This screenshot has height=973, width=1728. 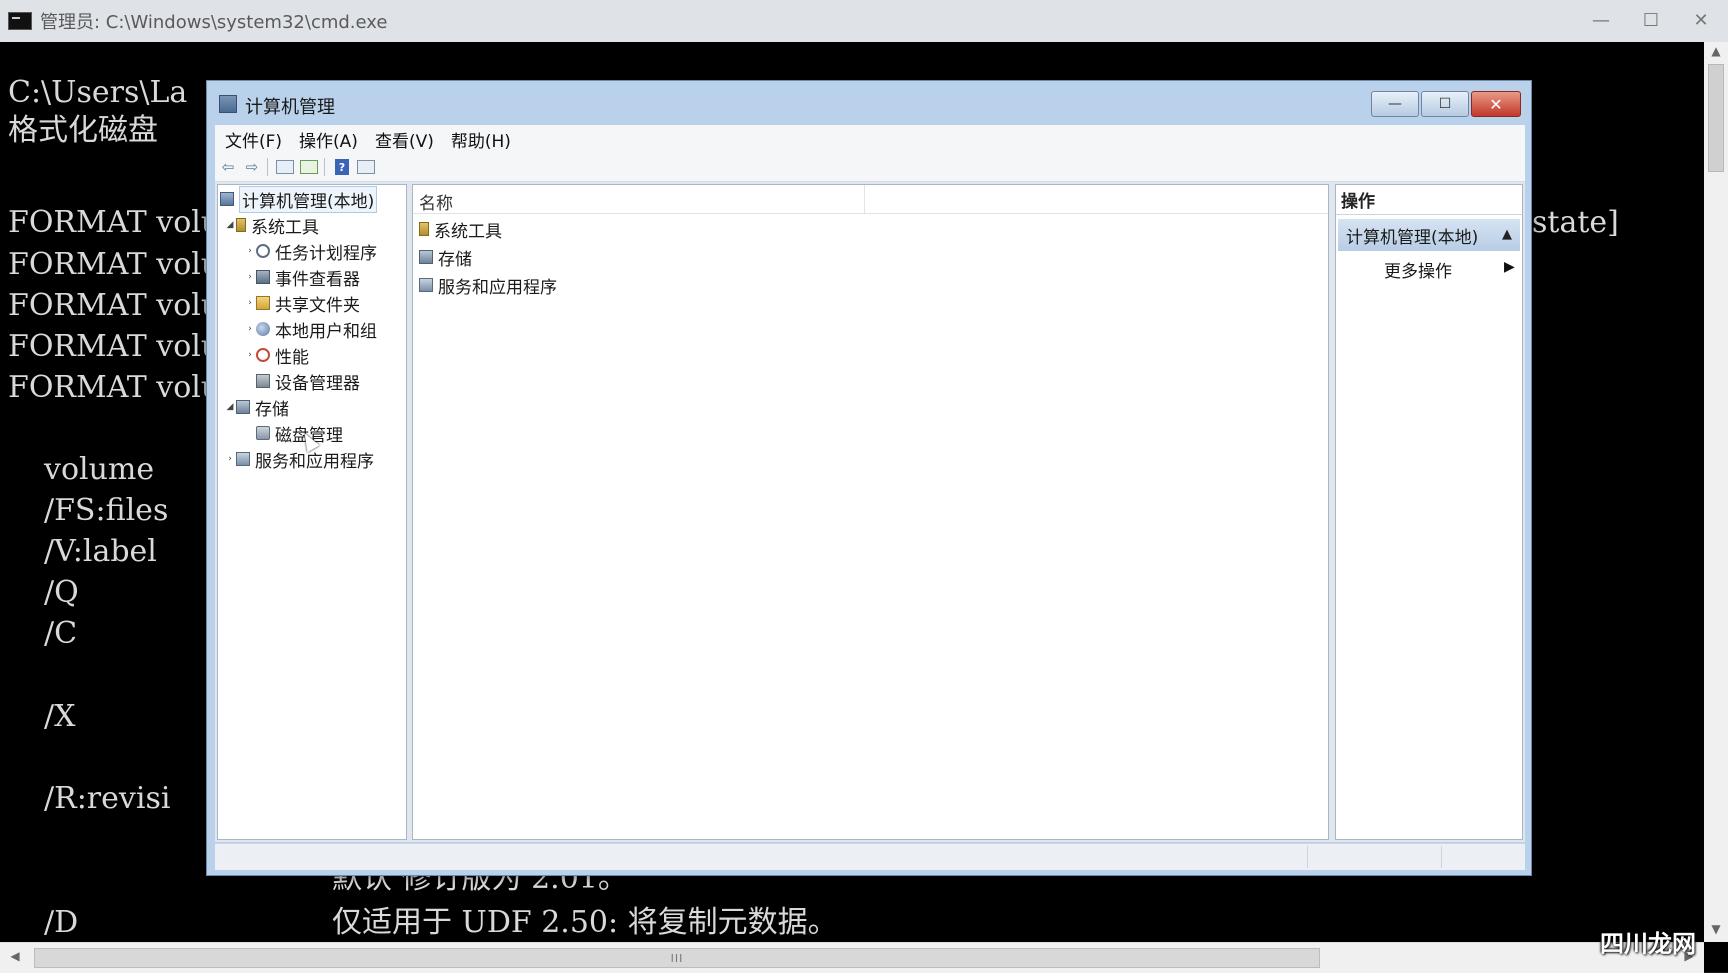 What do you see at coordinates (263, 251) in the screenshot?
I see `clock-icon` at bounding box center [263, 251].